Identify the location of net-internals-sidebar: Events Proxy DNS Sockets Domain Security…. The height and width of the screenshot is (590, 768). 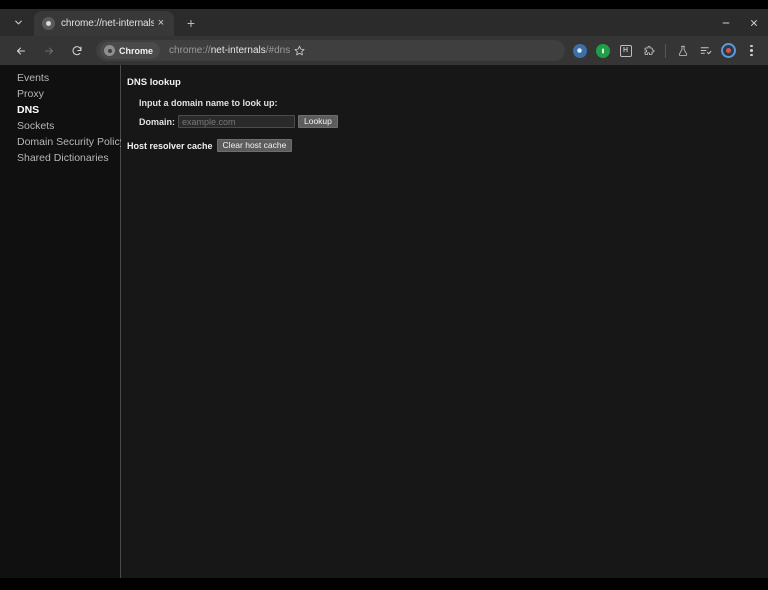
(62, 321).